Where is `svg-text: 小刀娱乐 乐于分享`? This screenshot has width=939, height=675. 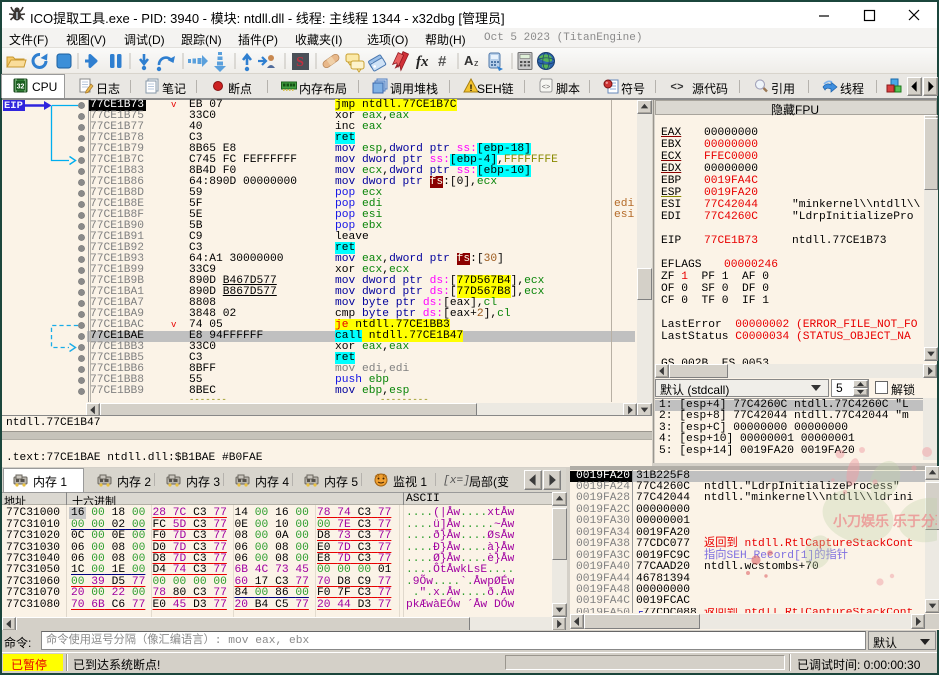 svg-text: 小刀娱乐 乐于分享 is located at coordinates (885, 521).